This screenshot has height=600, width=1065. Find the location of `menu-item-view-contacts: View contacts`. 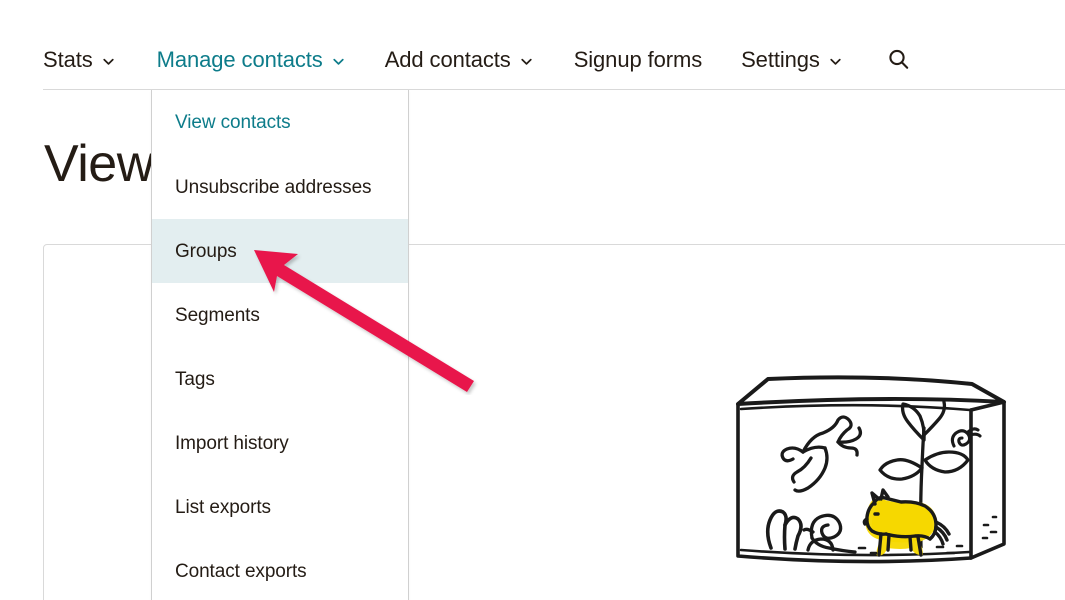

menu-item-view-contacts: View contacts is located at coordinates (280, 122).